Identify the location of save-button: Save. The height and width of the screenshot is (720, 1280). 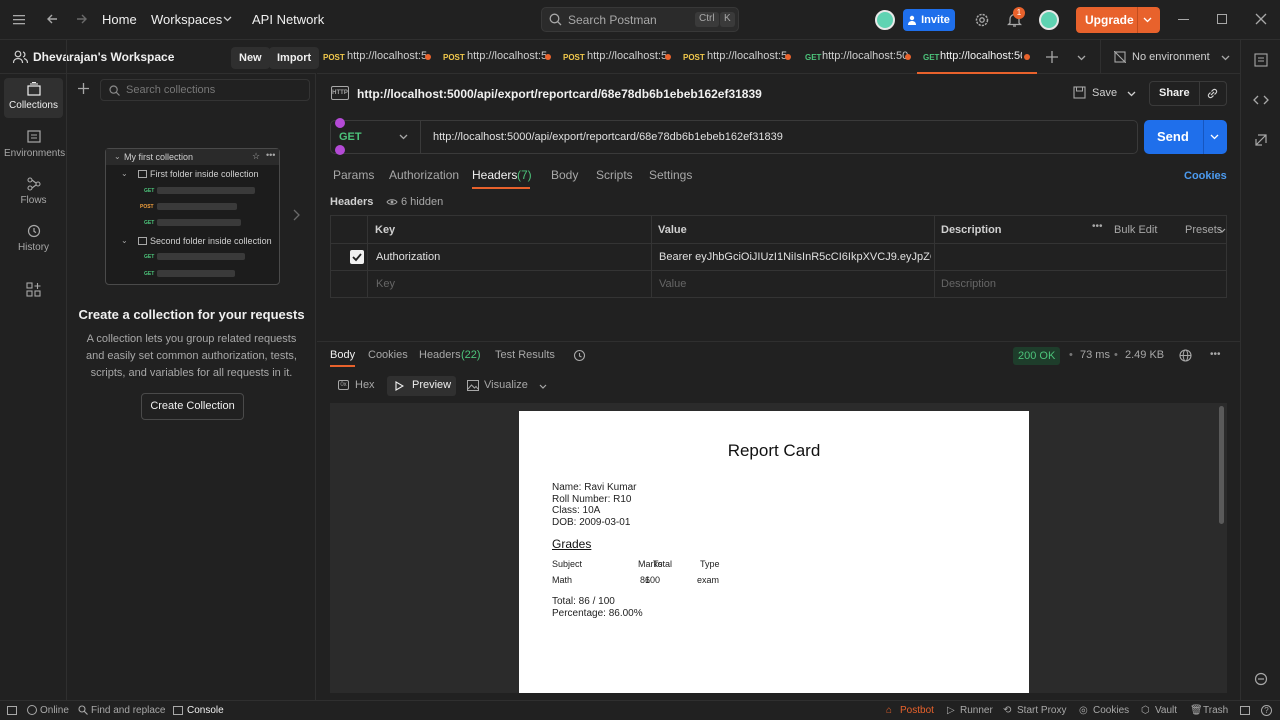
(1104, 93).